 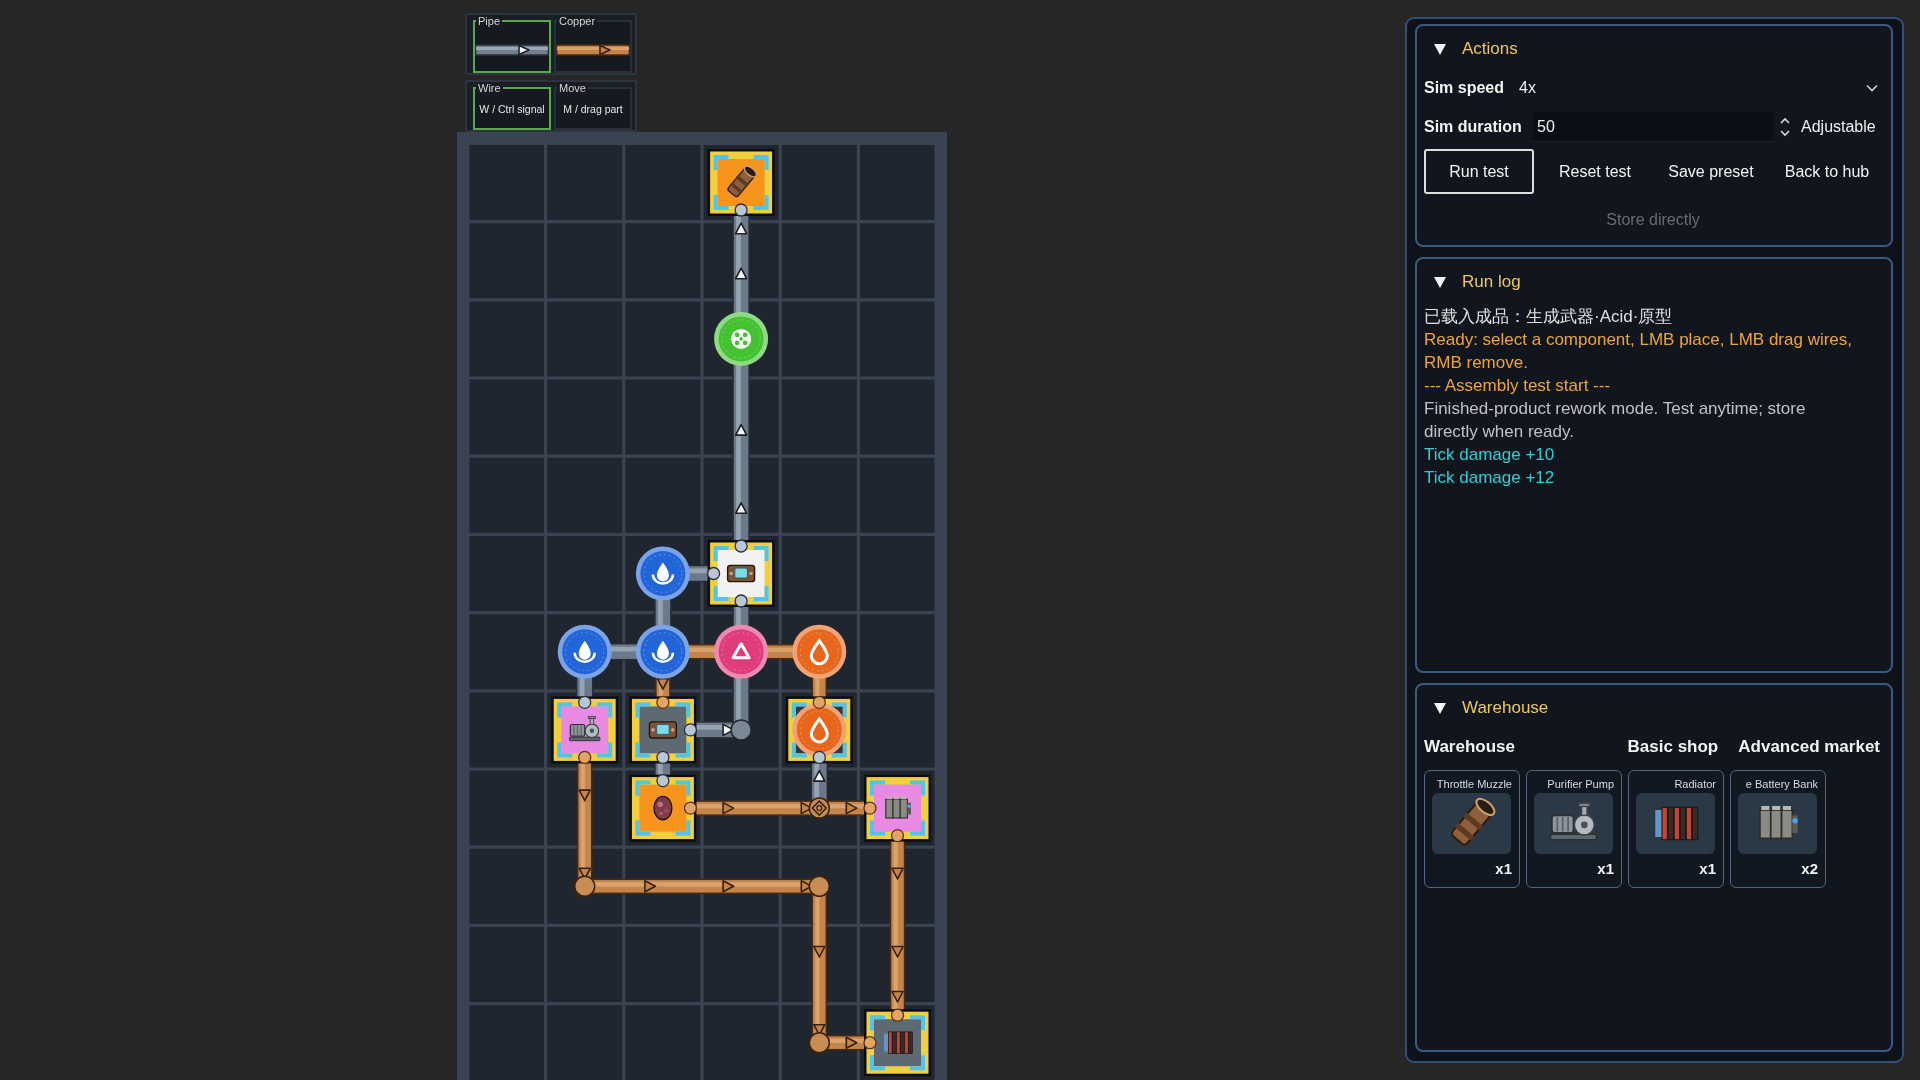 What do you see at coordinates (663, 808) in the screenshot?
I see `orb-icon` at bounding box center [663, 808].